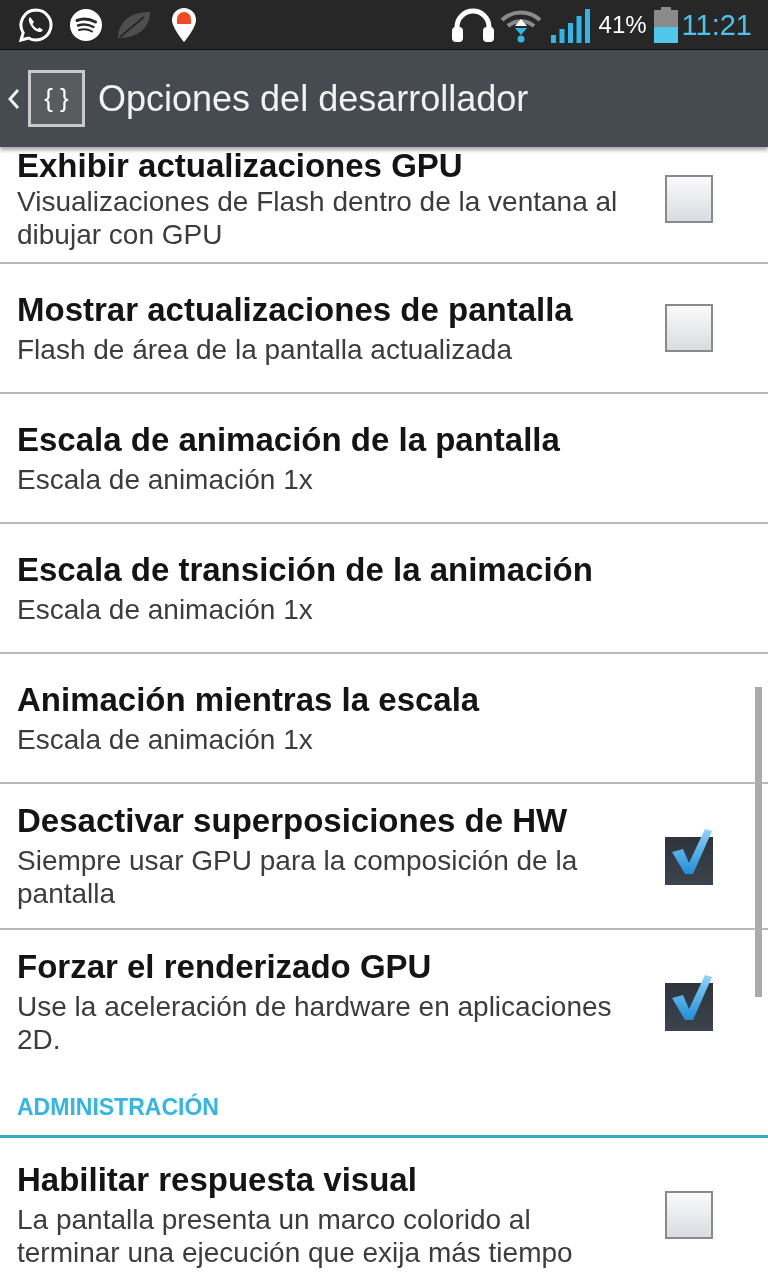 This screenshot has height=1280, width=768. I want to click on setting-summary: Use la aceleración de hardware en aplicaciones 2D., so click(315, 1023).